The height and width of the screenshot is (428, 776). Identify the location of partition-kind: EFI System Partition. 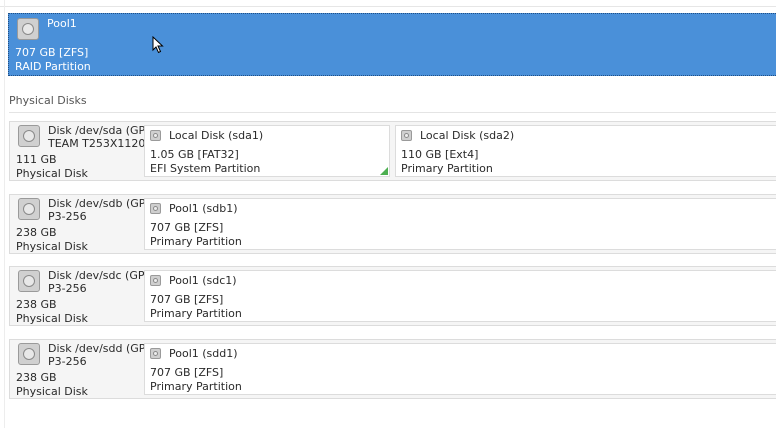
(205, 168).